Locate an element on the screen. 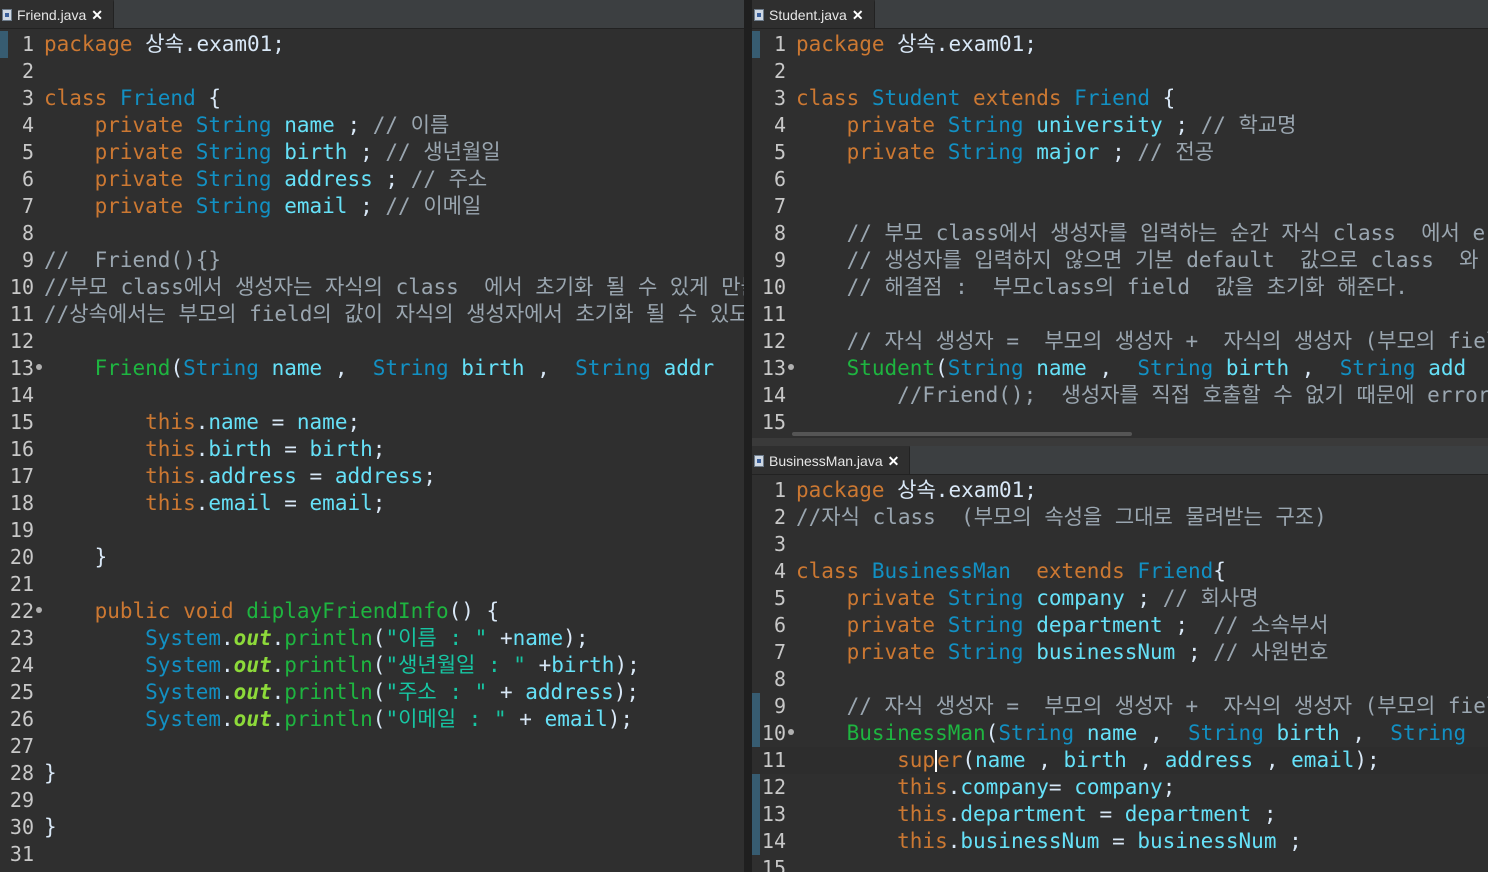  code-line: 5 private String major ; // 전공 is located at coordinates (1120, 152).